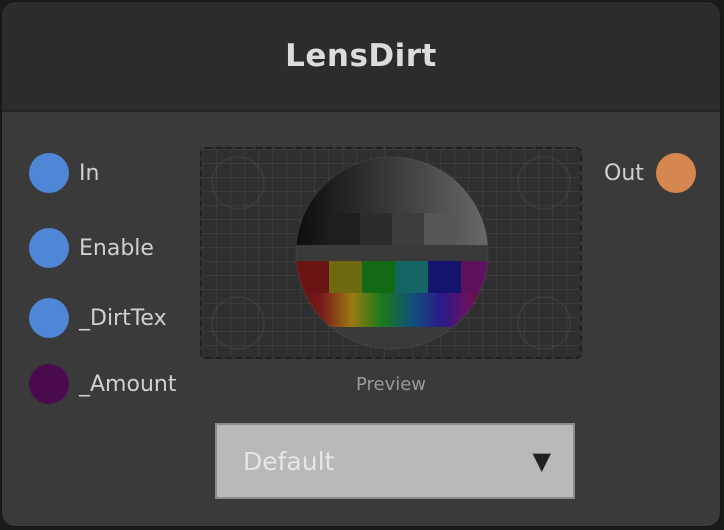 This screenshot has height=530, width=724. What do you see at coordinates (49, 248) in the screenshot?
I see `port-enable-dot` at bounding box center [49, 248].